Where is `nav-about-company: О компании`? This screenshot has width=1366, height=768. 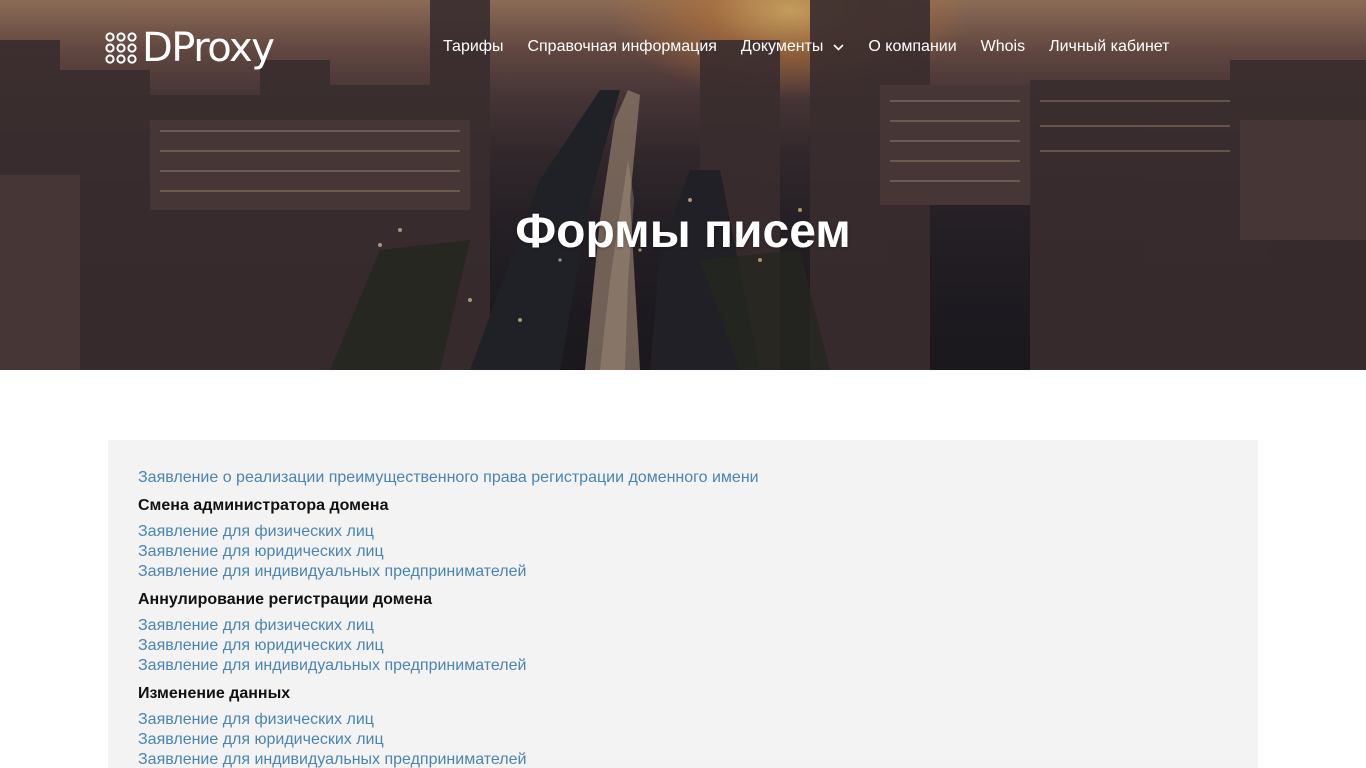
nav-about-company: О компании is located at coordinates (912, 47).